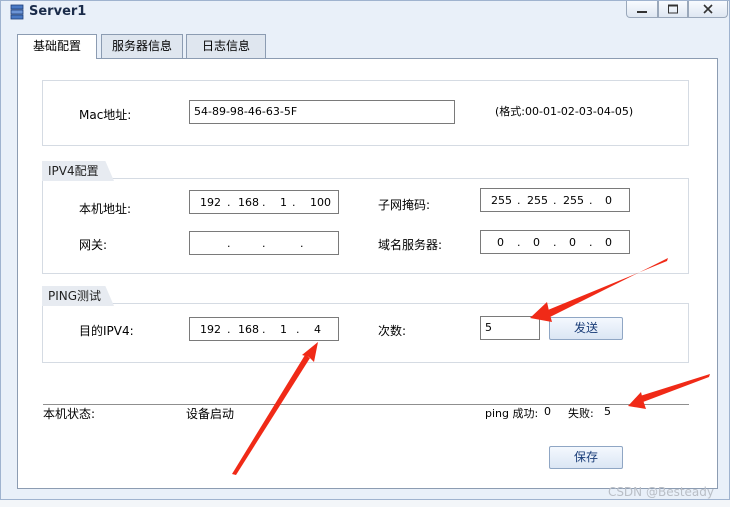 The image size is (730, 507). What do you see at coordinates (317, 329) in the screenshot?
I see `ip-octet: 4` at bounding box center [317, 329].